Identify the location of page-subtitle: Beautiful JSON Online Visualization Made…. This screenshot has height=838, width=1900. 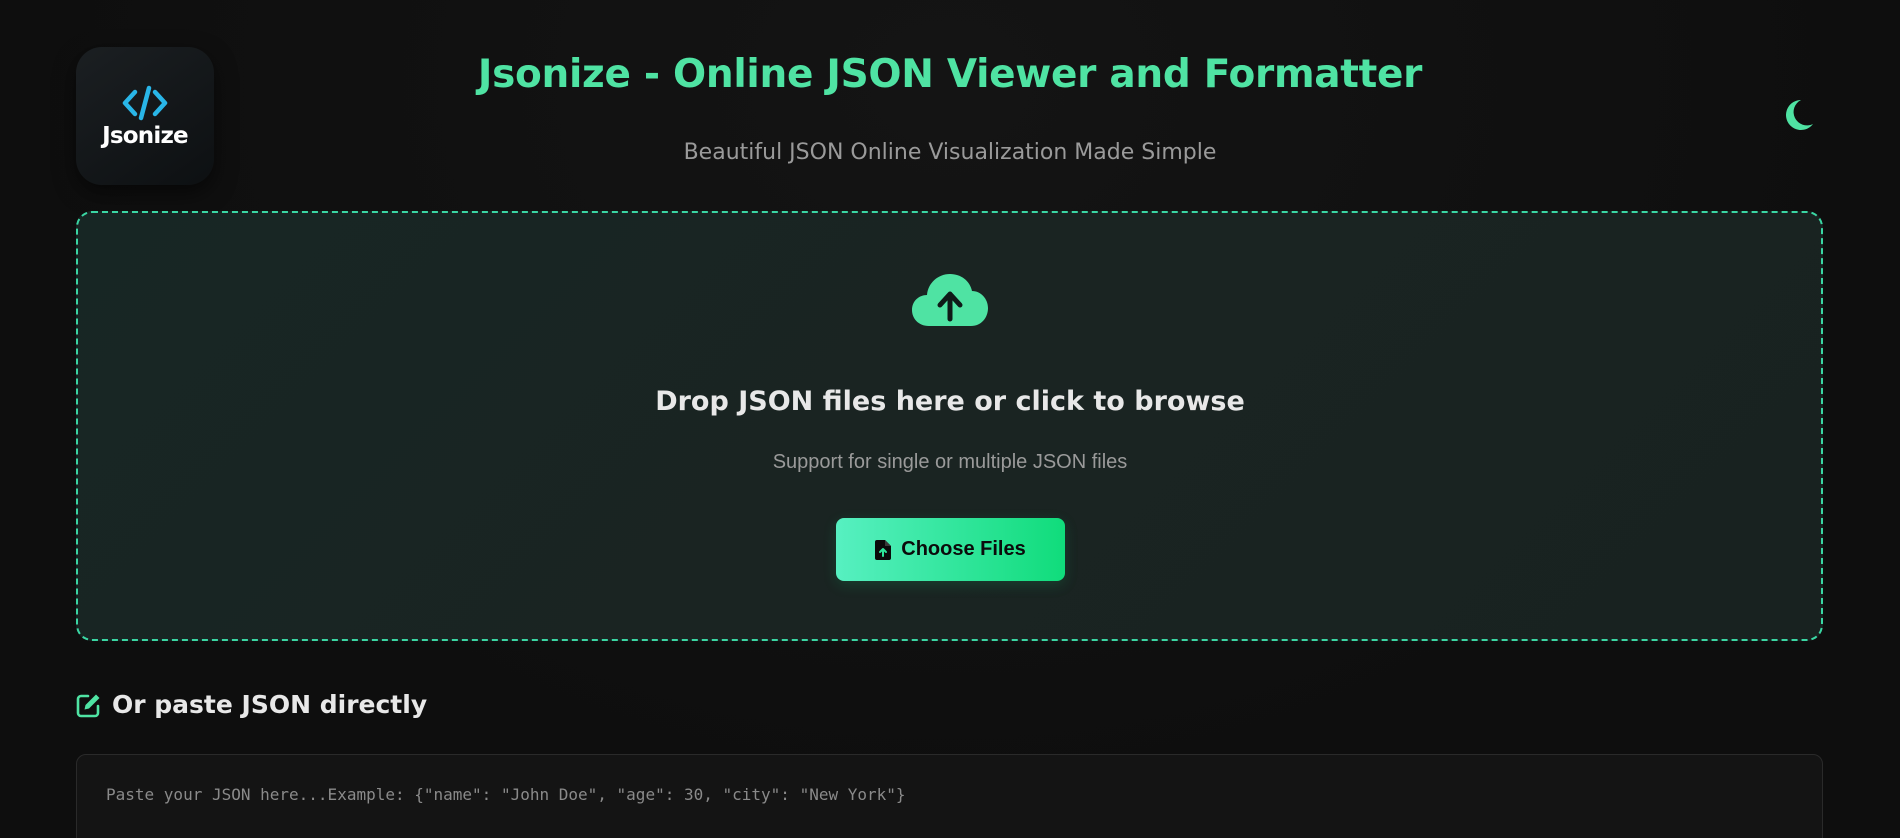
(950, 152).